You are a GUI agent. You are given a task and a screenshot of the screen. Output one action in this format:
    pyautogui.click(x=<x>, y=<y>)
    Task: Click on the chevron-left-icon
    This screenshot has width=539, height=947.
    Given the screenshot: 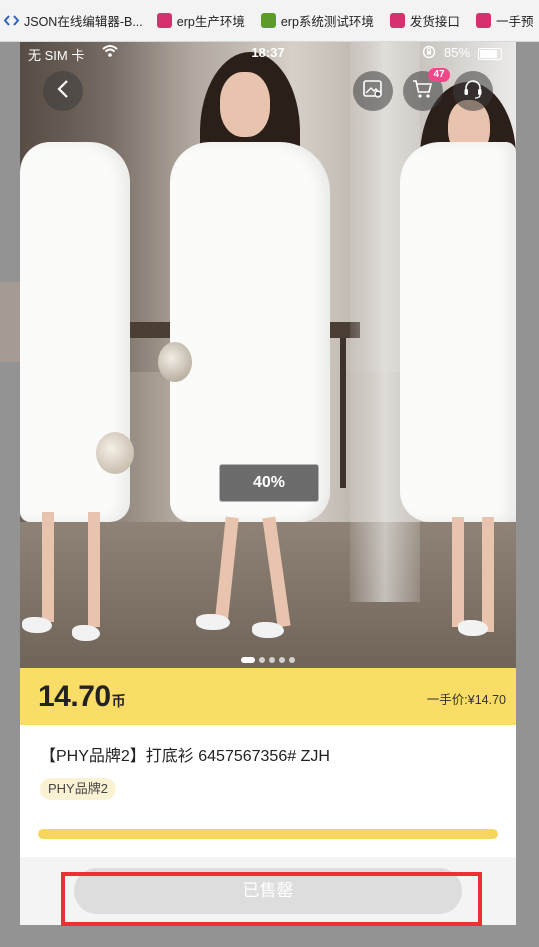 What is the action you would take?
    pyautogui.click(x=63, y=91)
    